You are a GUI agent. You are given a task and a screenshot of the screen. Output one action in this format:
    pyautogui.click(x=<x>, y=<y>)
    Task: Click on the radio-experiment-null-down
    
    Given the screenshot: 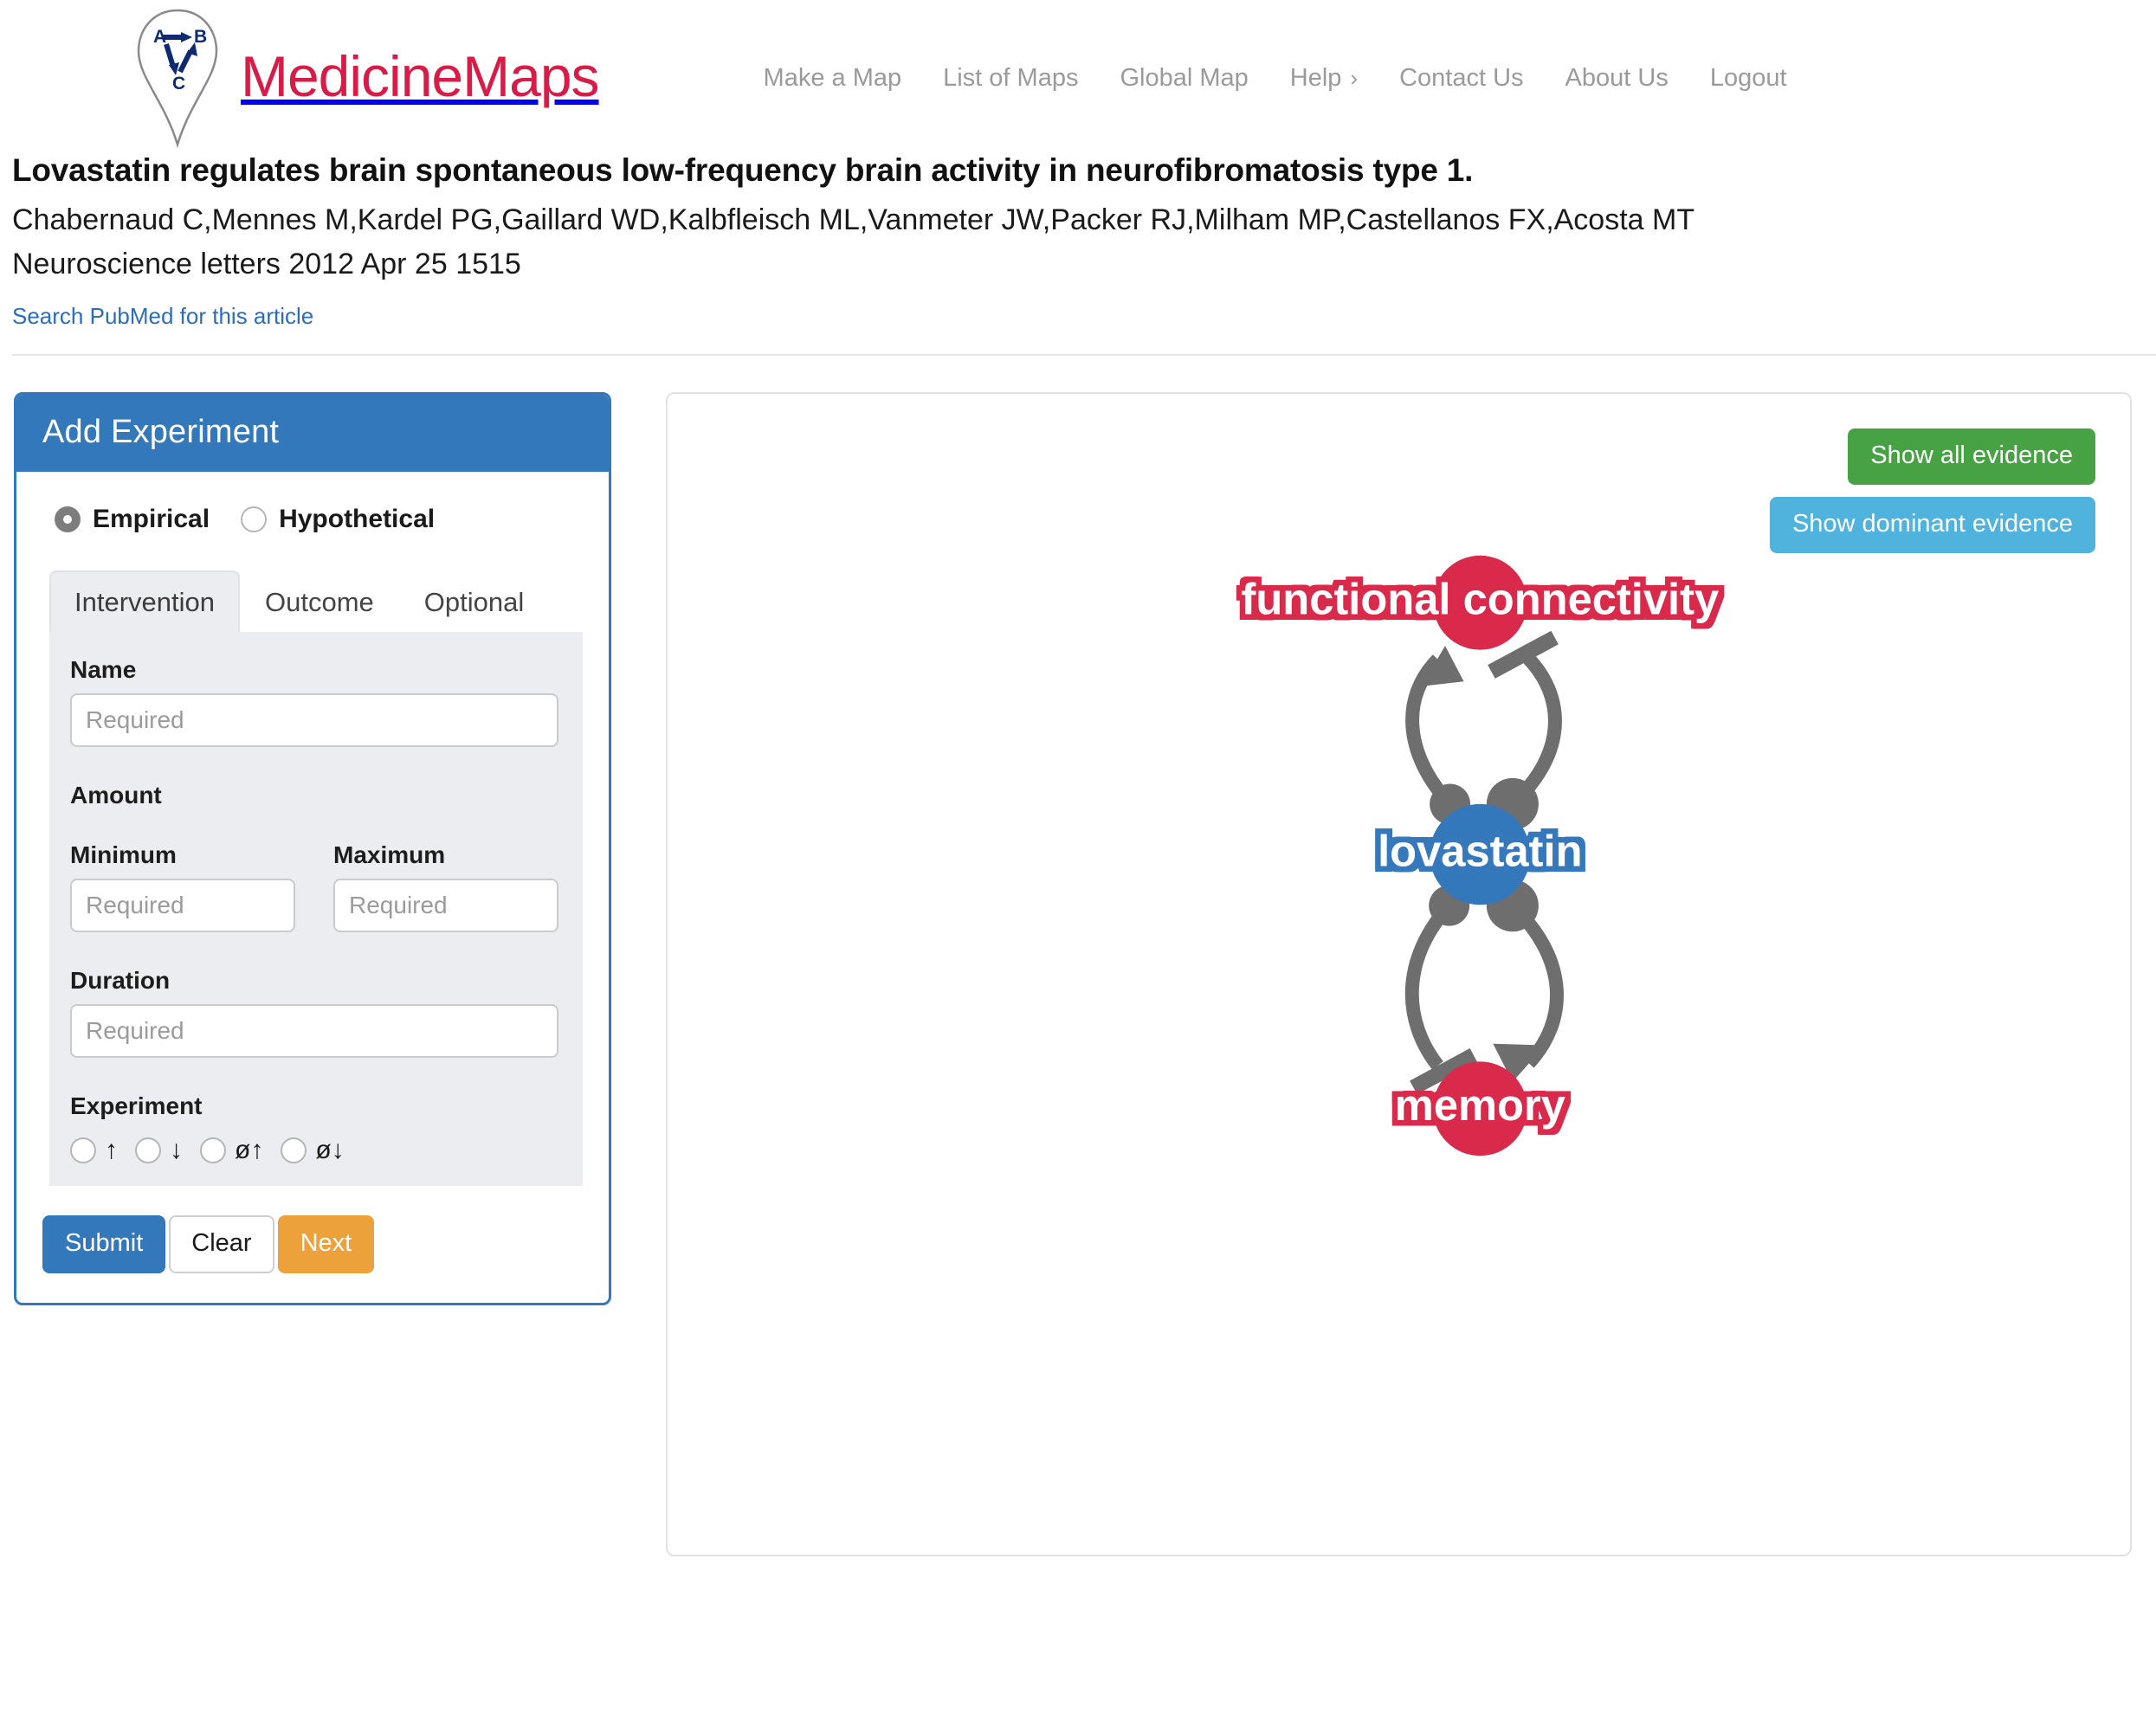 What is the action you would take?
    pyautogui.click(x=294, y=1150)
    